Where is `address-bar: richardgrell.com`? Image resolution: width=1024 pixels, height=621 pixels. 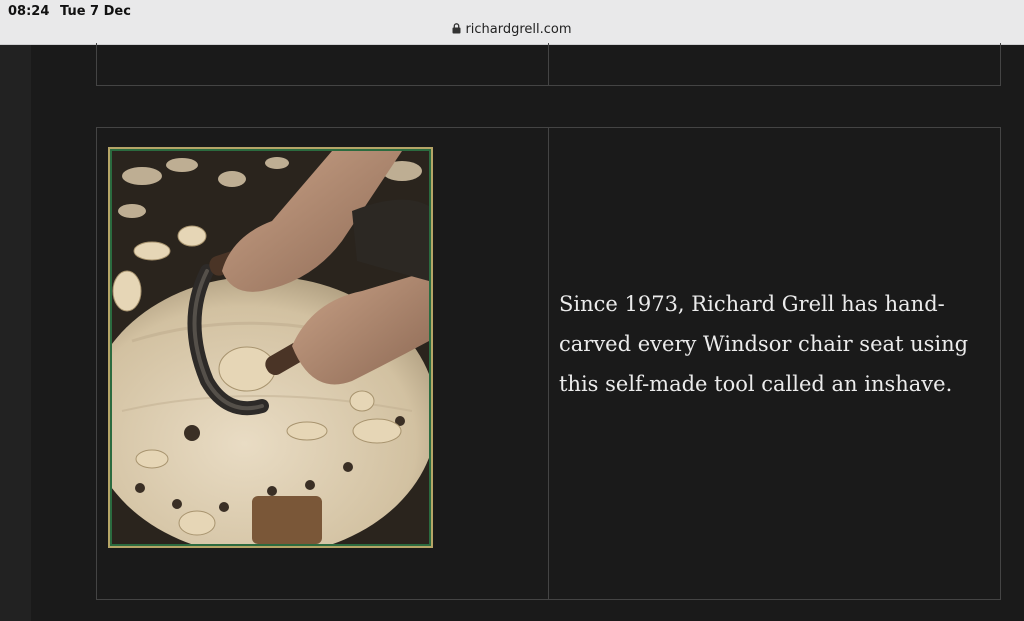 address-bar: richardgrell.com is located at coordinates (512, 29).